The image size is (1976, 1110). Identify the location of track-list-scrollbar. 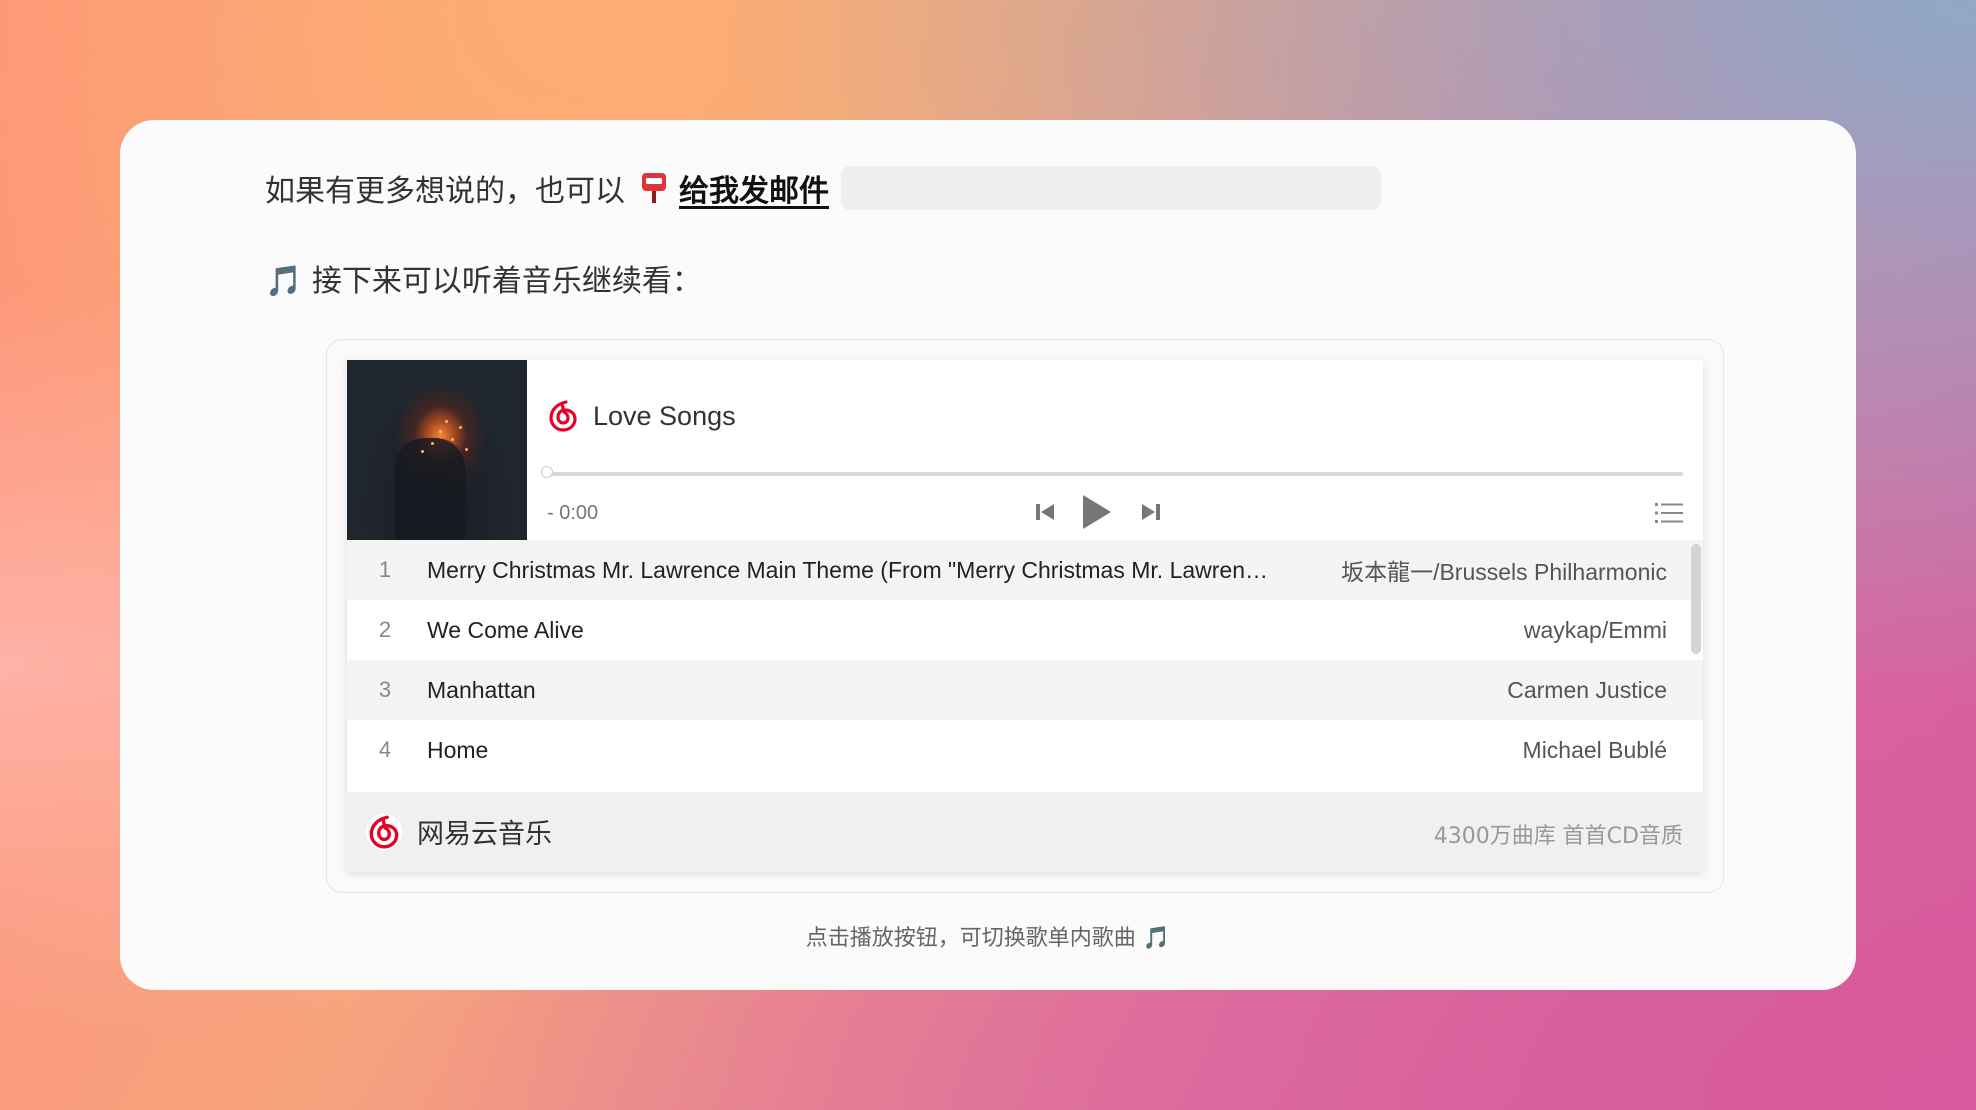
(1696, 599).